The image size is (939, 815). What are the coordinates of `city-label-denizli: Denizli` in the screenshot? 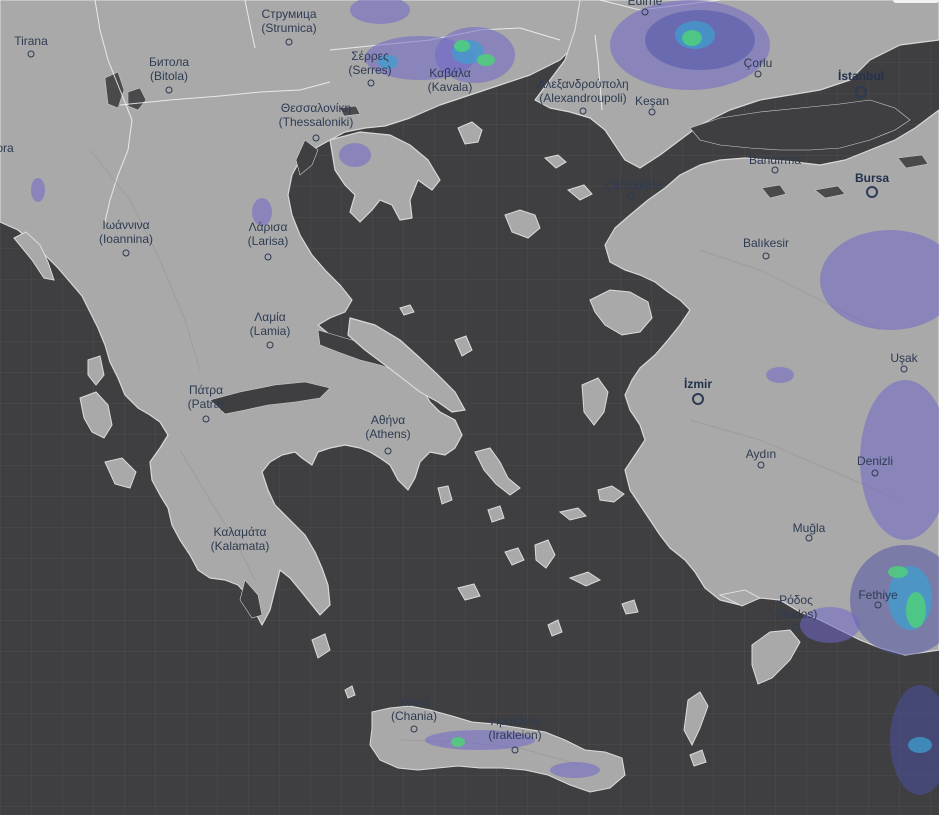 It's located at (875, 461).